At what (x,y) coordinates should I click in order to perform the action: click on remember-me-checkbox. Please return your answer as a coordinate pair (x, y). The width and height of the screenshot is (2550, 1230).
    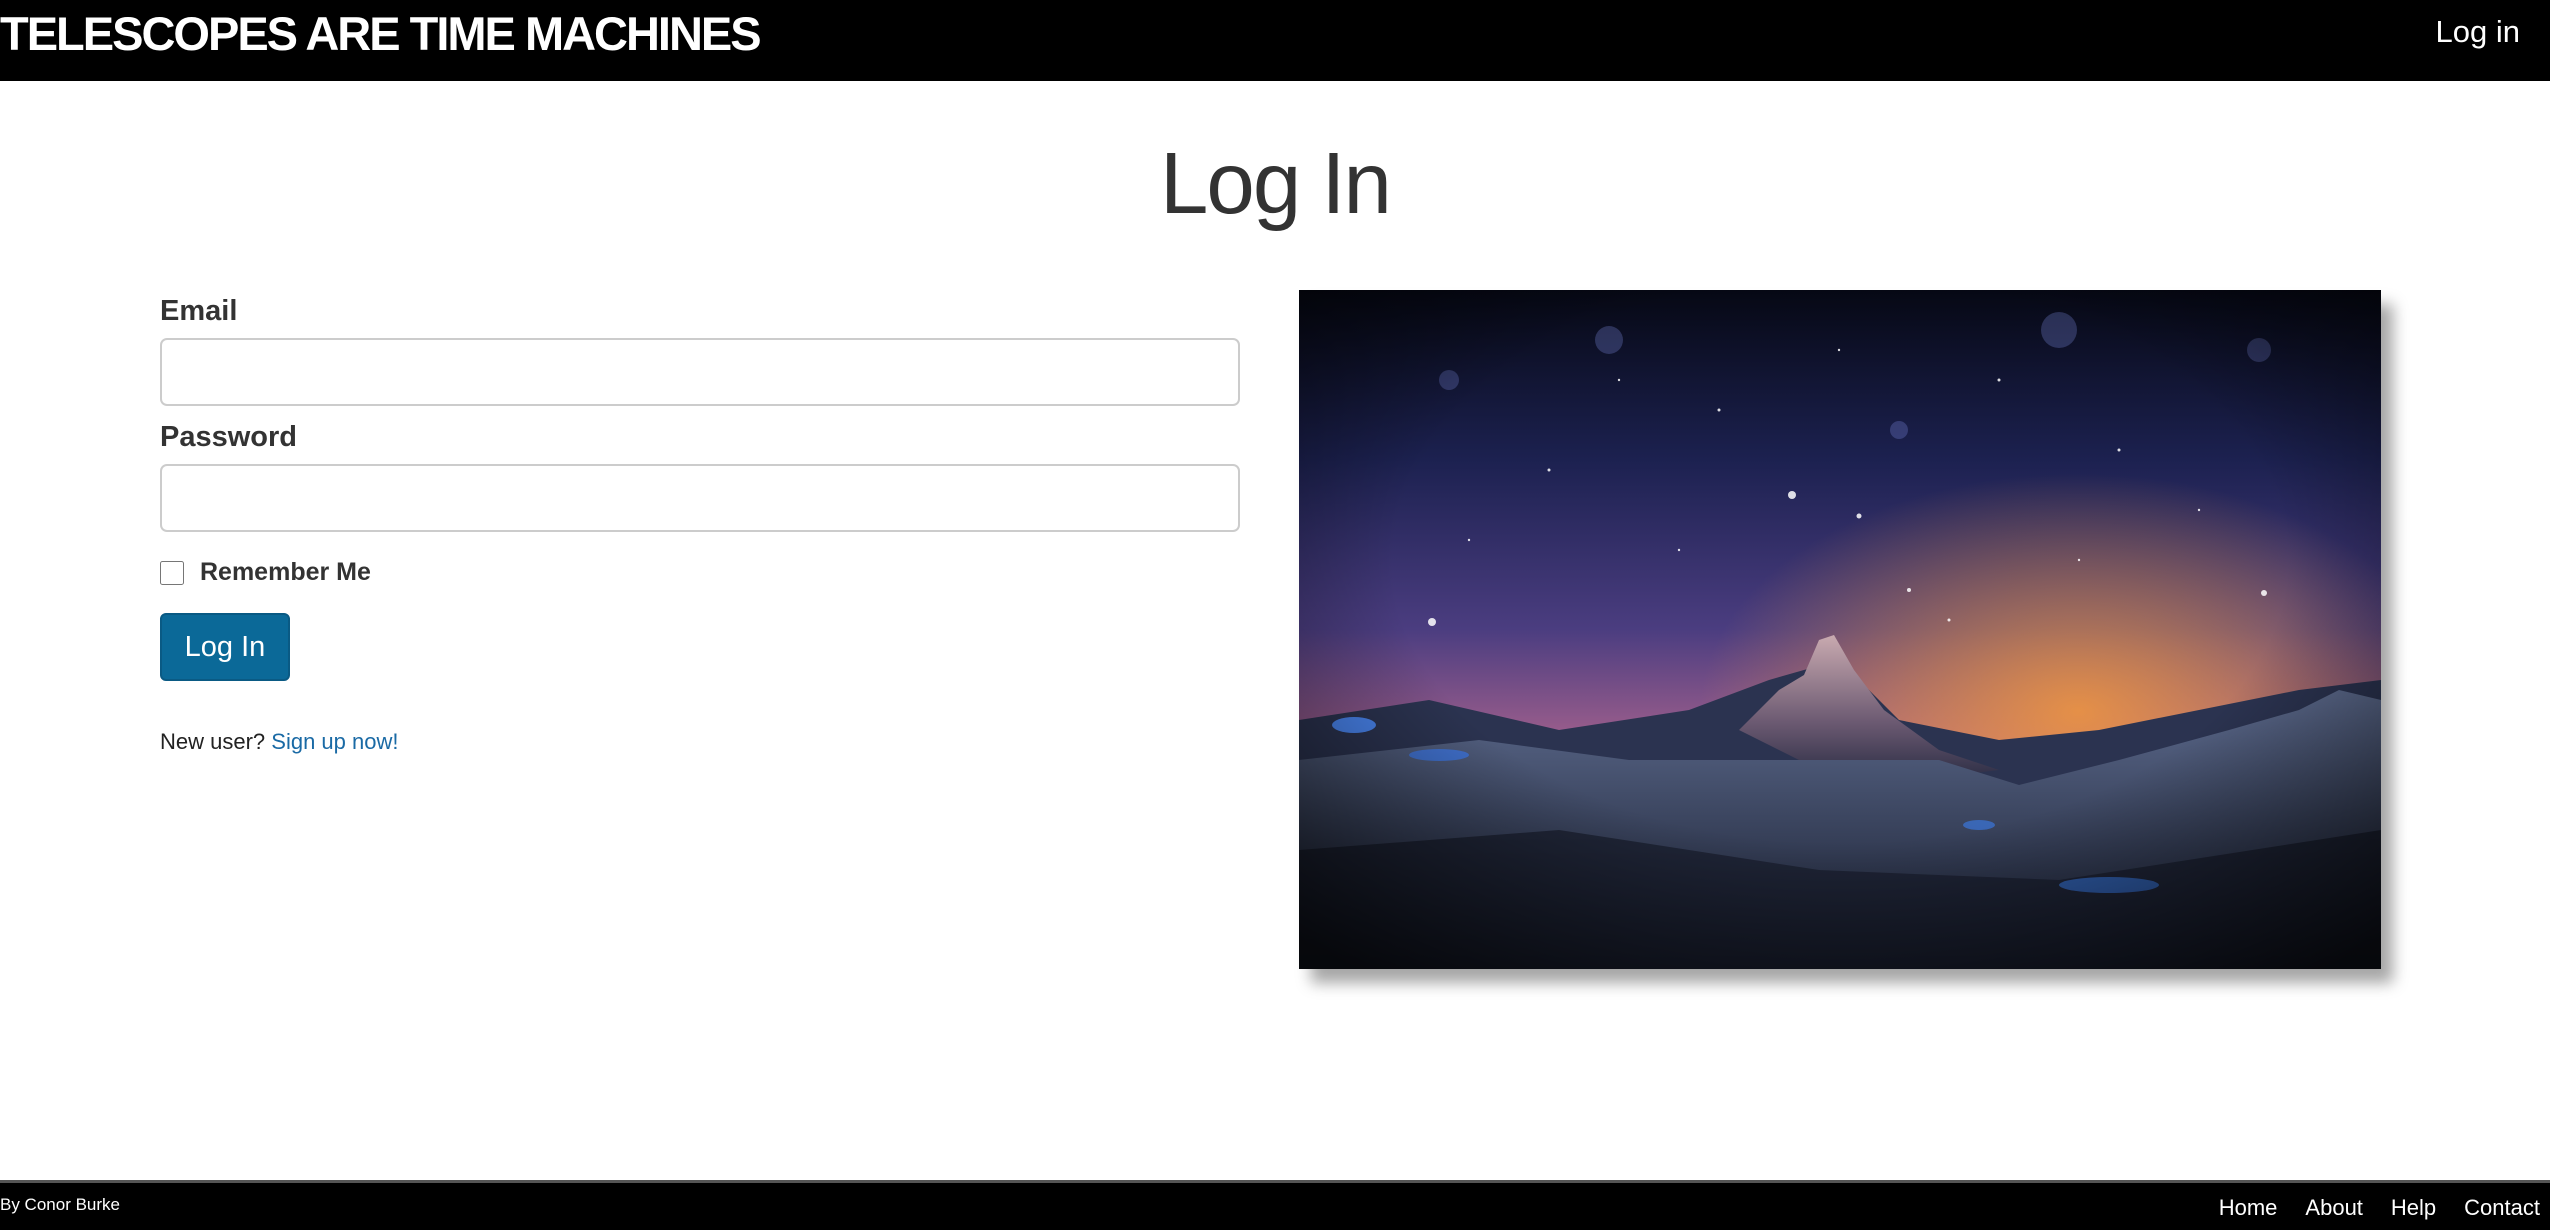
    Looking at the image, I should click on (172, 572).